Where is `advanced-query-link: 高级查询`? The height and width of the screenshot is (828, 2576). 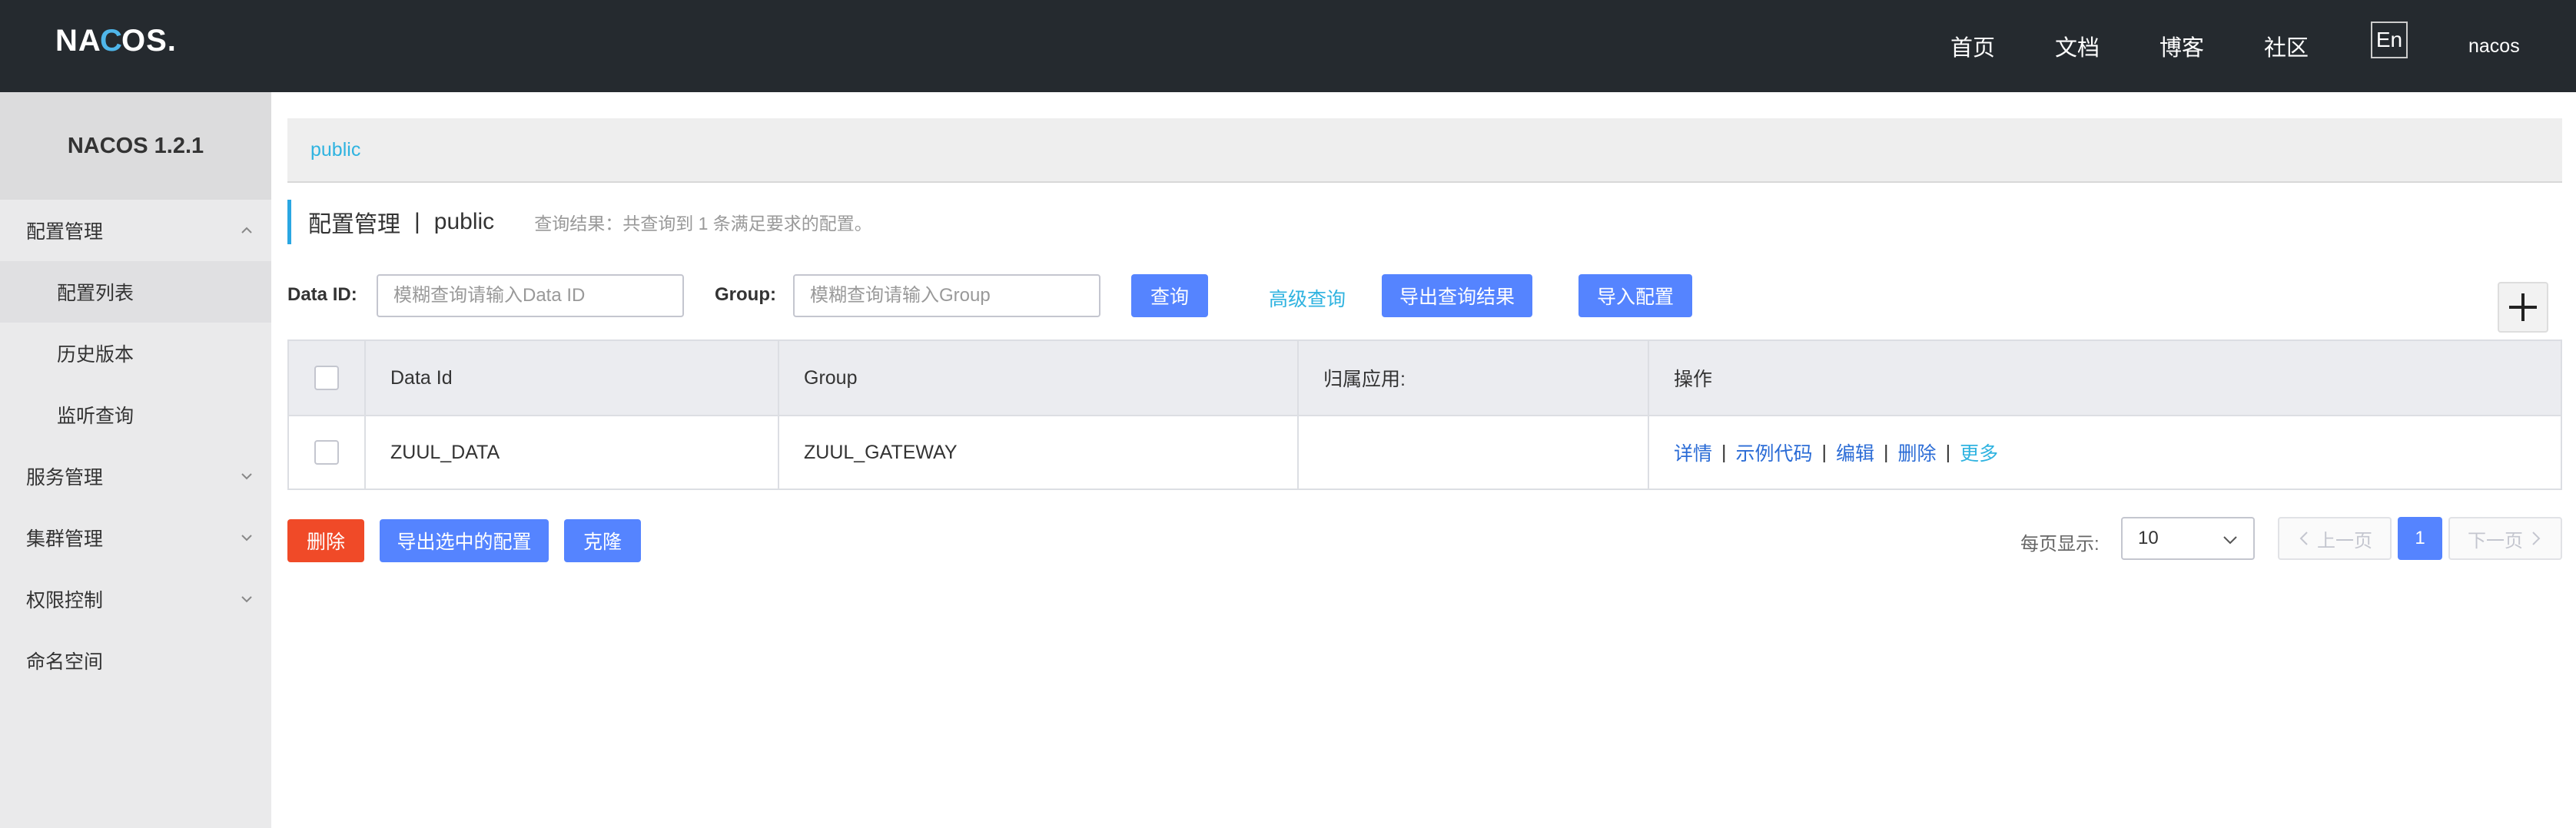
advanced-query-link: 高级查询 is located at coordinates (1307, 298).